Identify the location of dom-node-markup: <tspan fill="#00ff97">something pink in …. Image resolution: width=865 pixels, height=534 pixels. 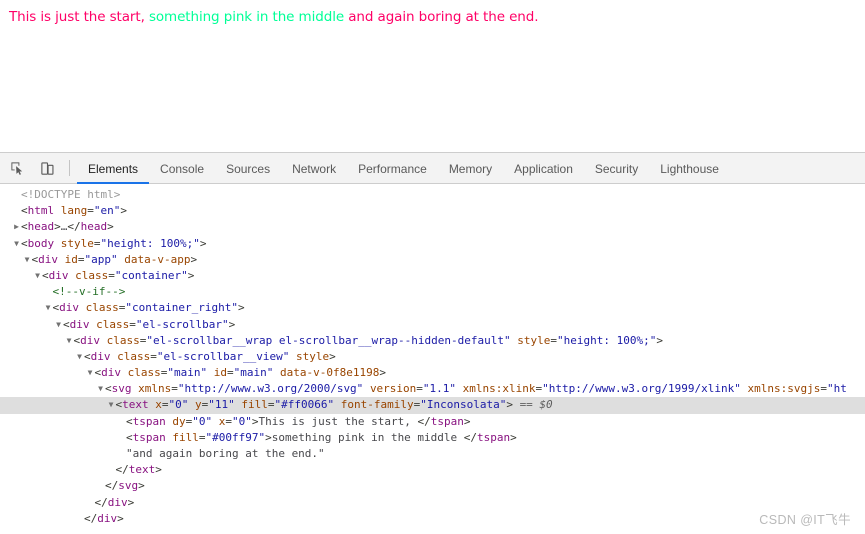
(321, 437).